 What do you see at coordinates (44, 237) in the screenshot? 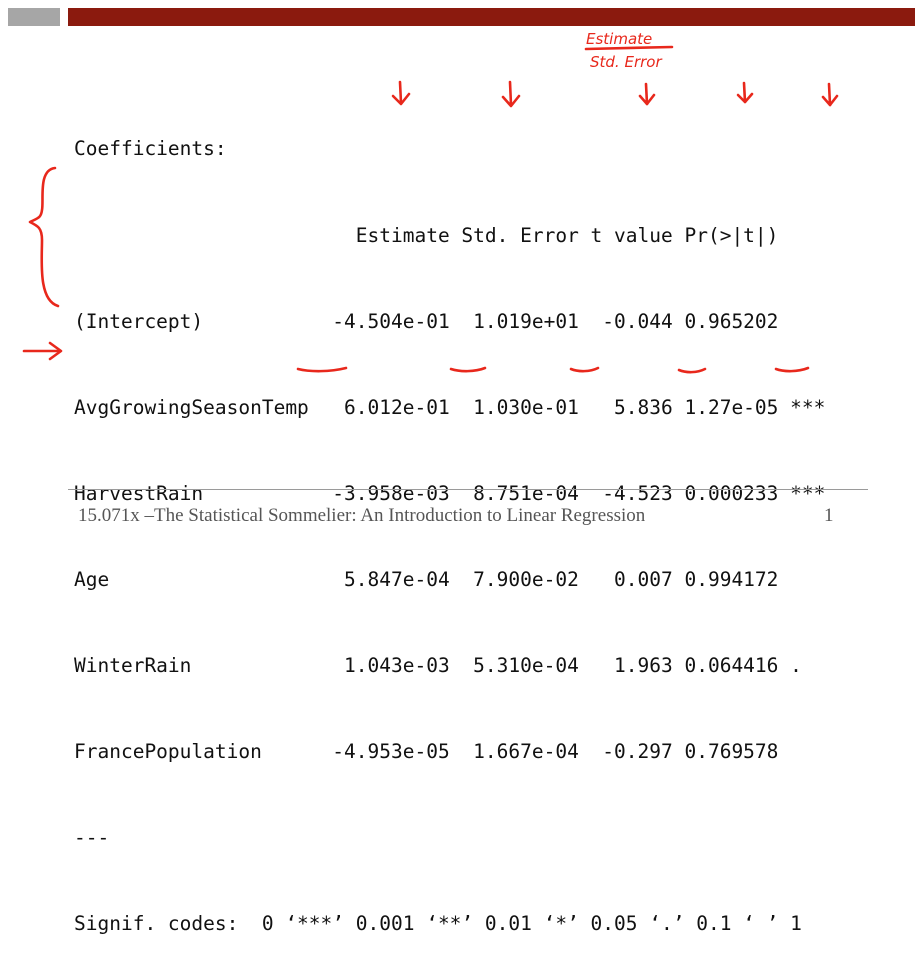
I see `brace-icon` at bounding box center [44, 237].